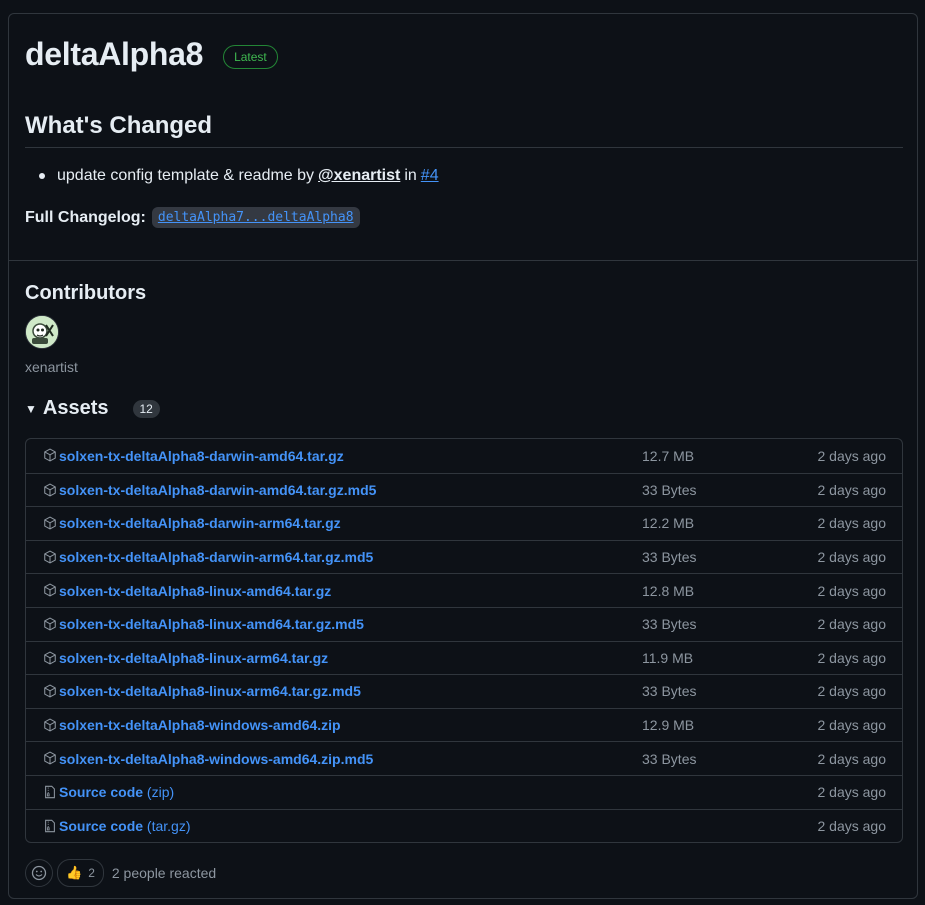 The width and height of the screenshot is (925, 905). I want to click on asset-size: 12.9 MB, so click(668, 725).